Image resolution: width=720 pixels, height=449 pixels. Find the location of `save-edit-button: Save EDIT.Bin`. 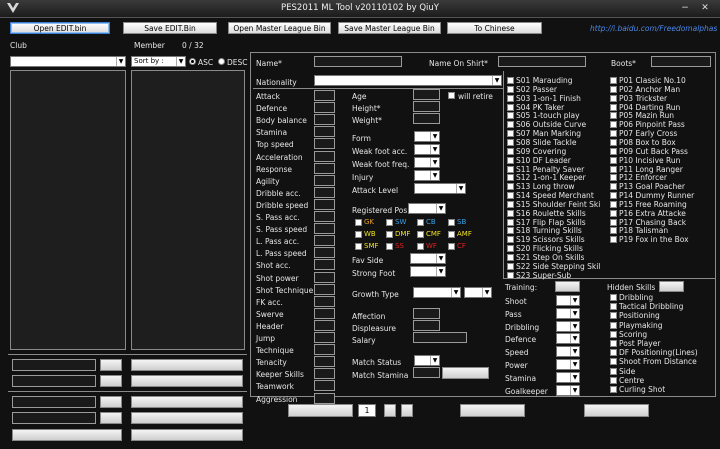

save-edit-button: Save EDIT.Bin is located at coordinates (170, 28).